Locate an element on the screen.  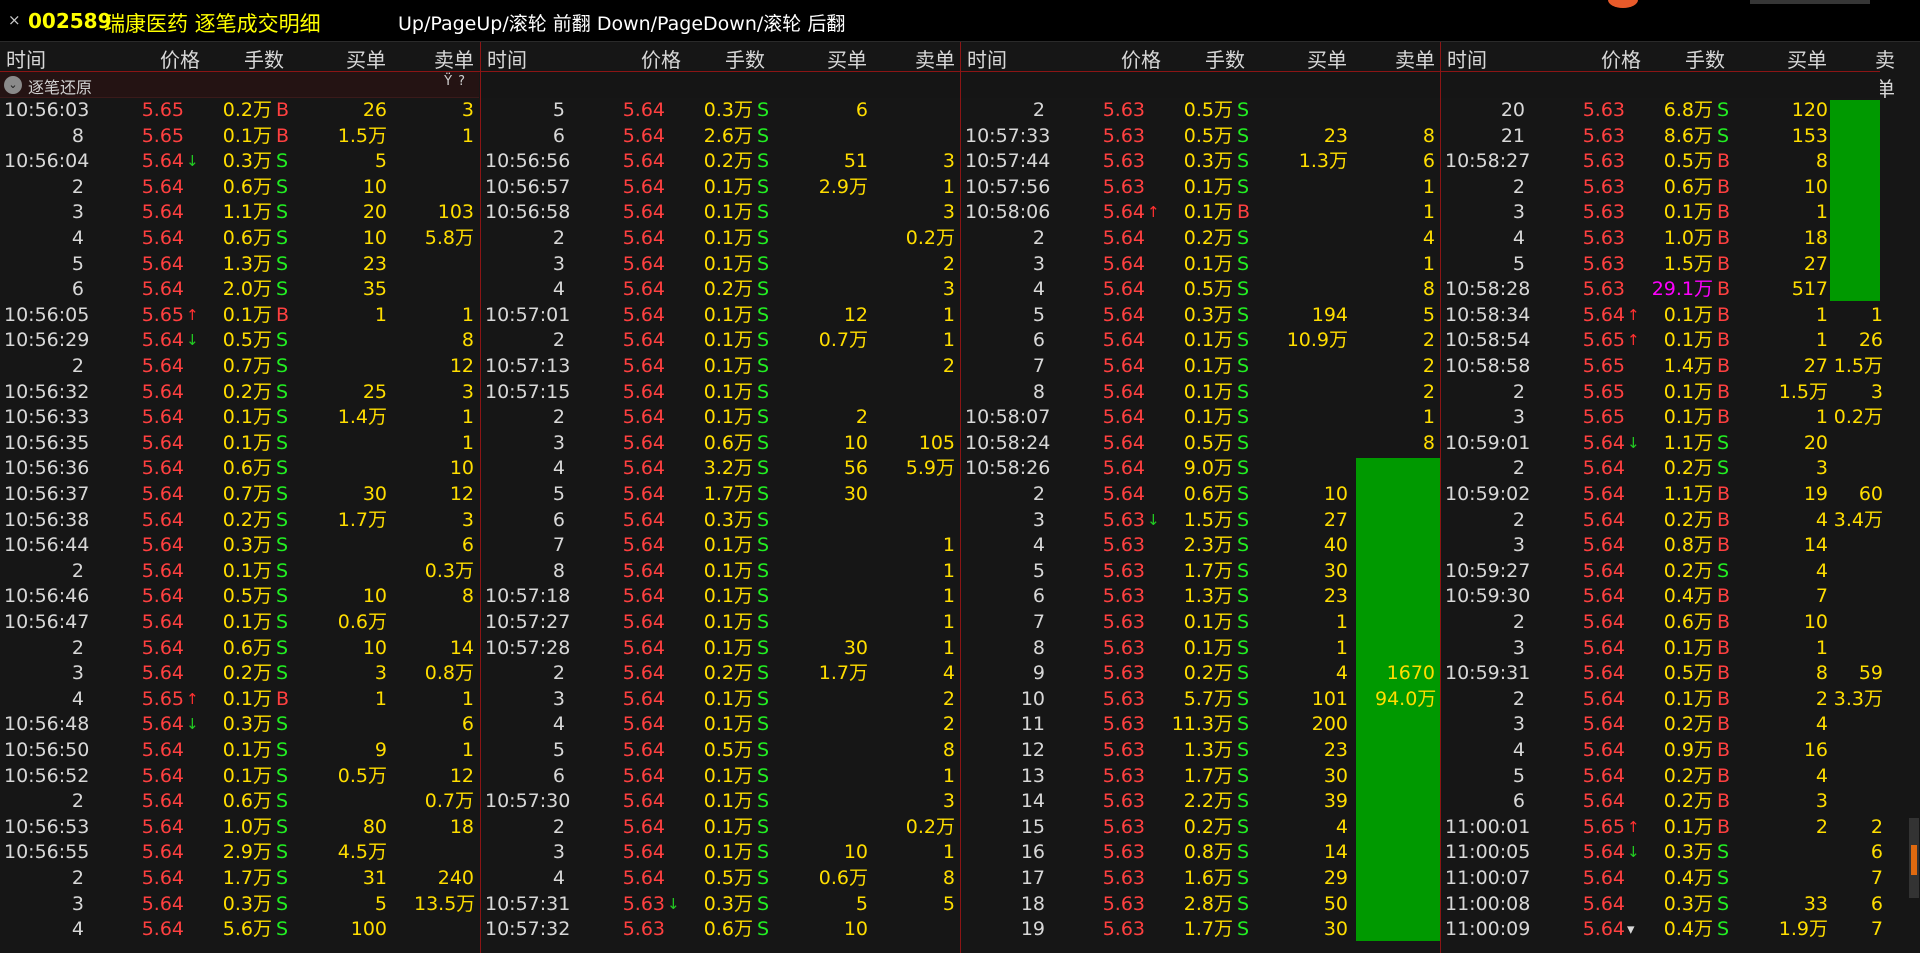
tick-row: 10:57:56 5.63 0.1万 S 1 is located at coordinates (1200, 188).